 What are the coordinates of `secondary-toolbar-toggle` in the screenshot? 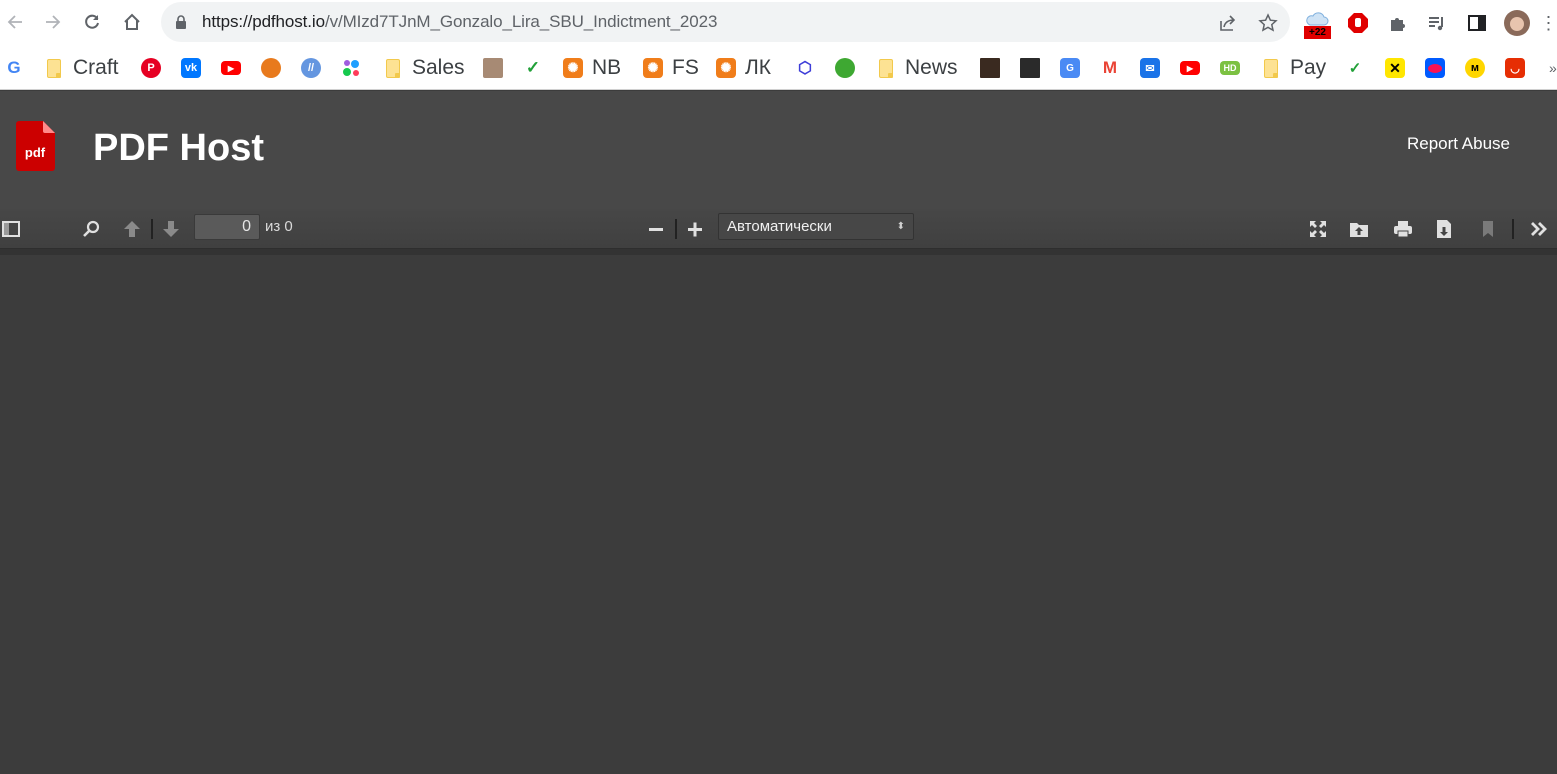 It's located at (1539, 229).